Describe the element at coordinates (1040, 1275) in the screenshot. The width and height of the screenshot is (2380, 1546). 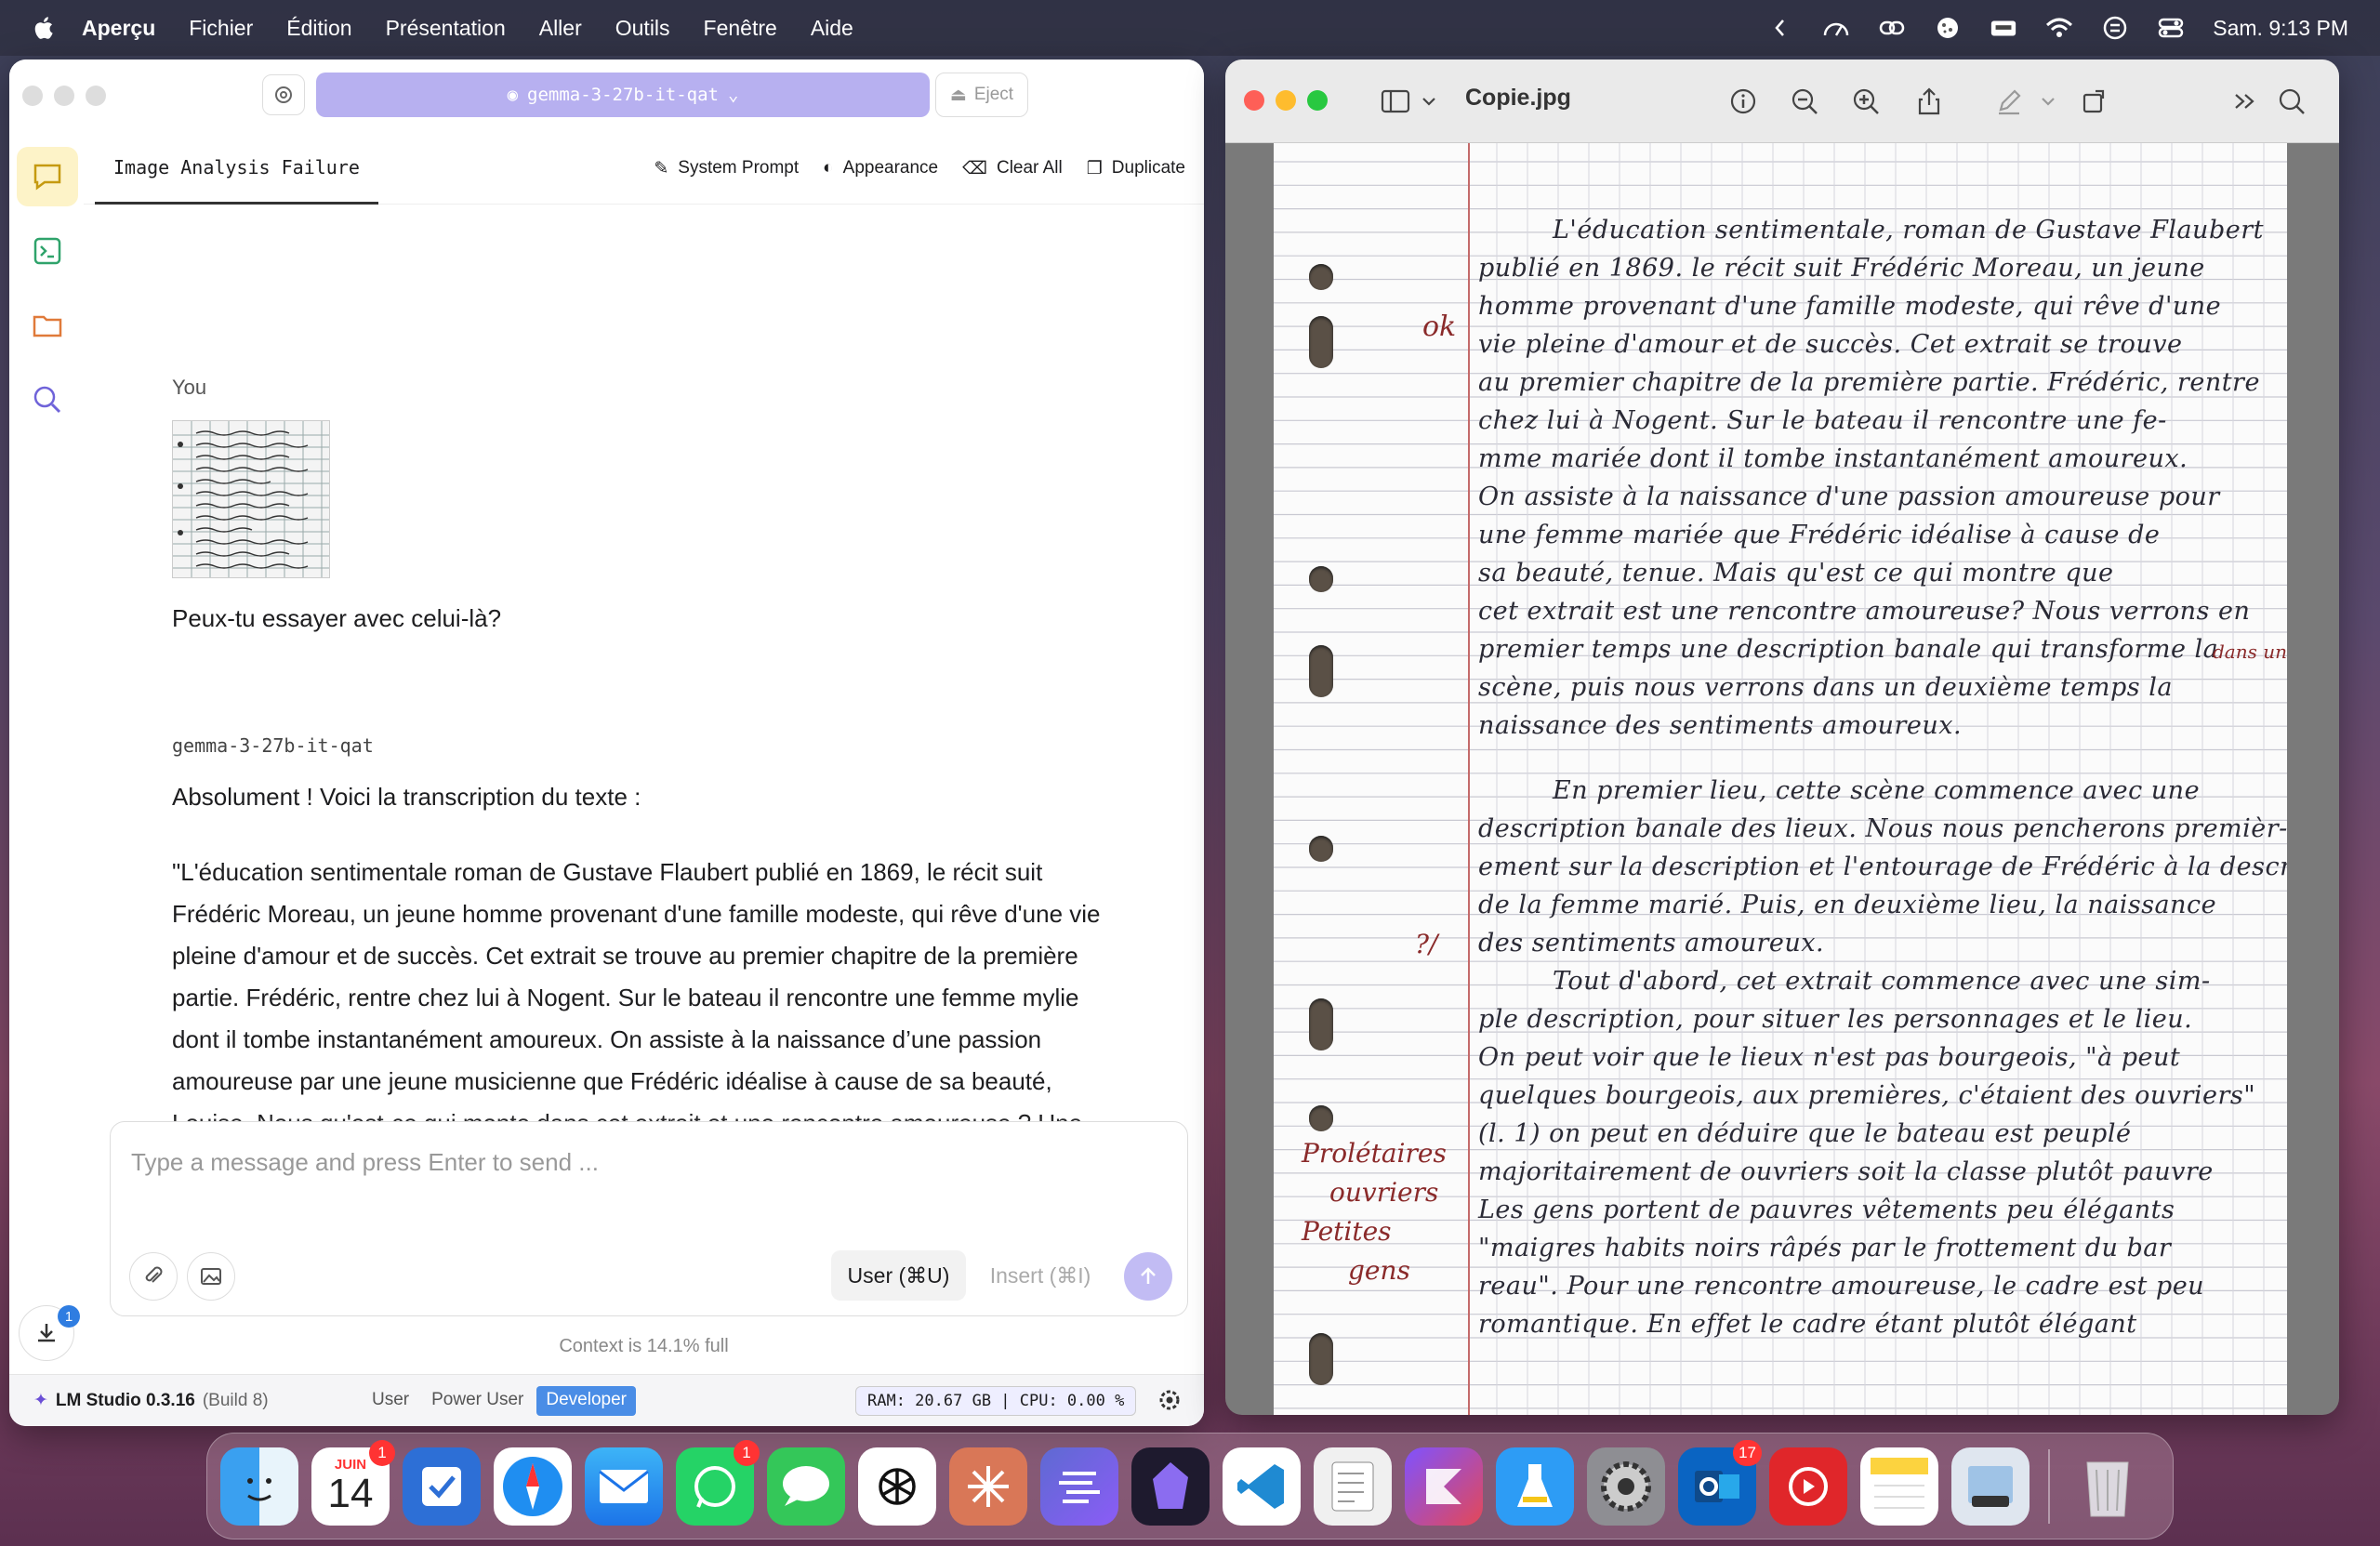
I see `insert-button: Insert (⌘I)` at that location.